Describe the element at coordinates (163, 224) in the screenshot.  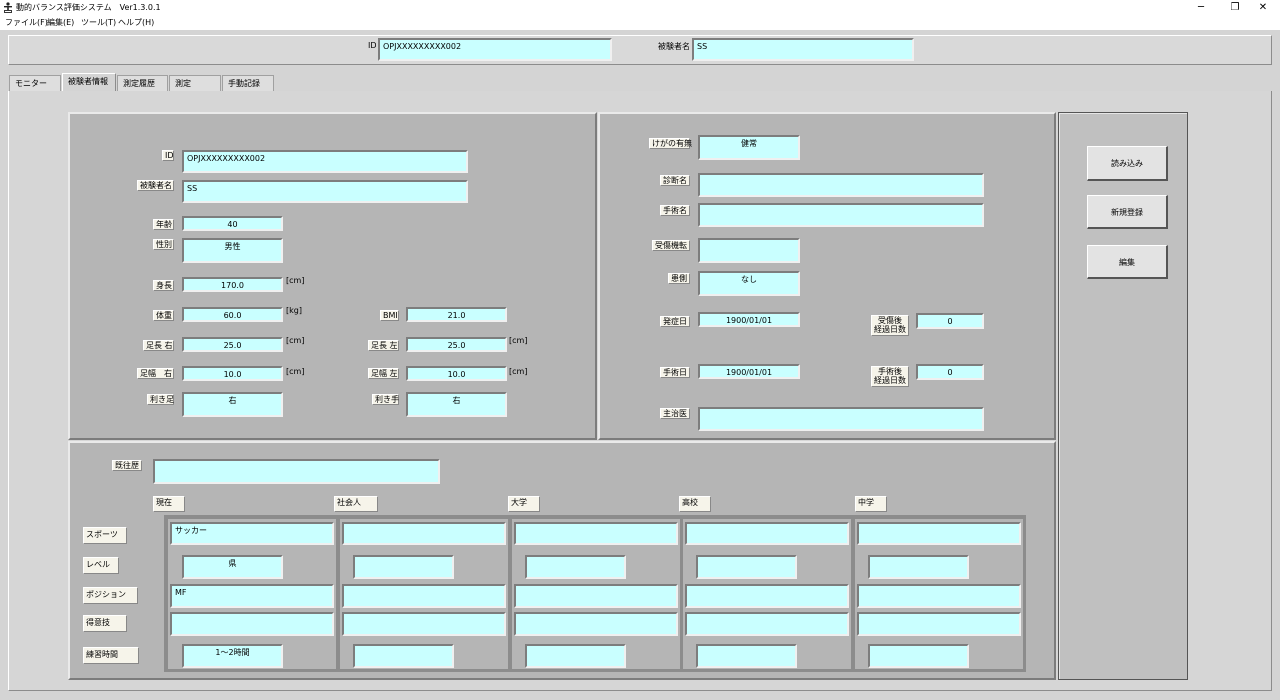
I see `age-label: 年齢` at that location.